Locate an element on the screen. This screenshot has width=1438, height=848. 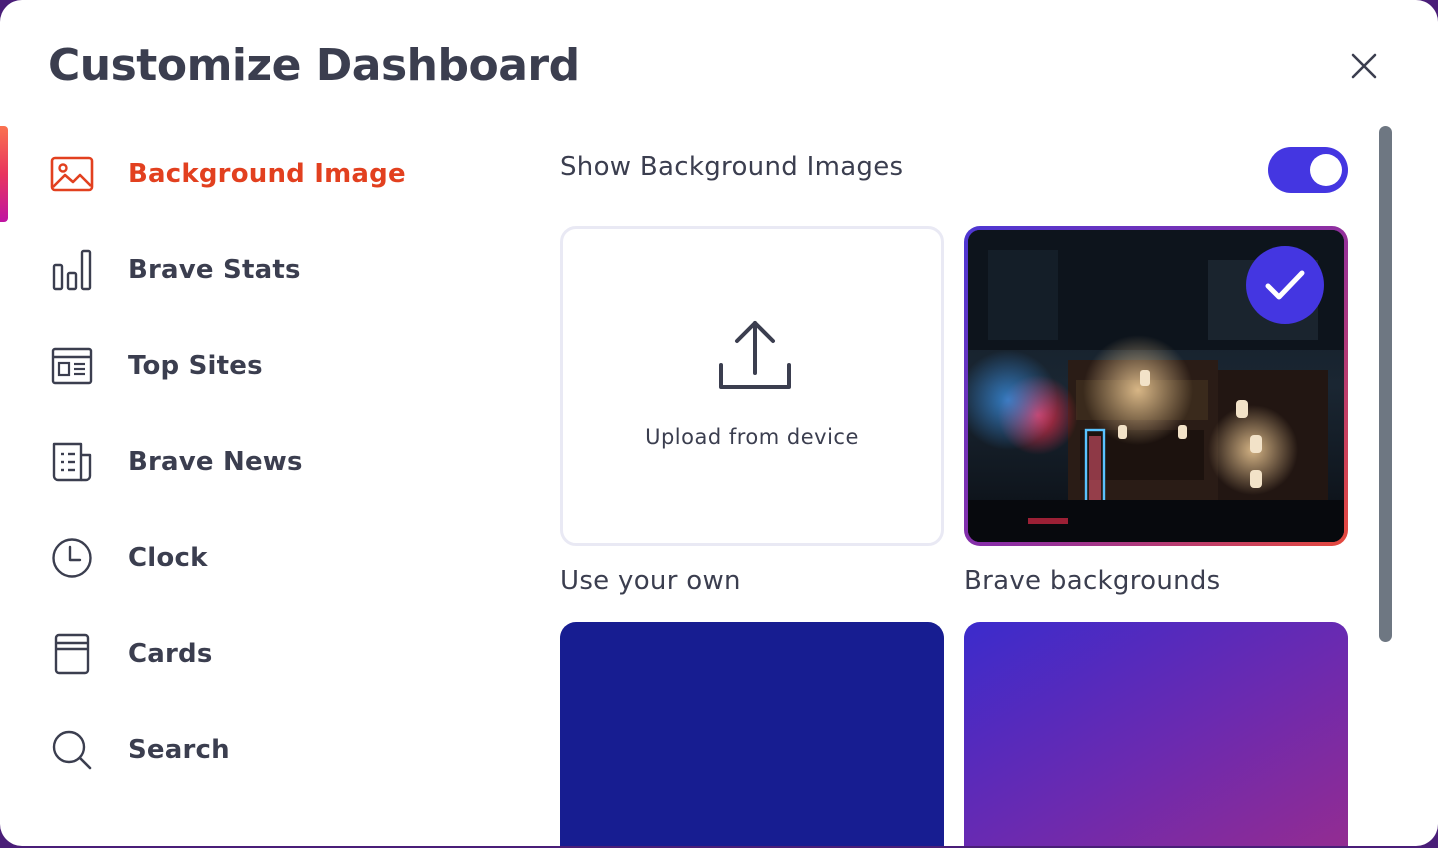
sidebar-item-top-sites: Top Sites is located at coordinates (260, 366).